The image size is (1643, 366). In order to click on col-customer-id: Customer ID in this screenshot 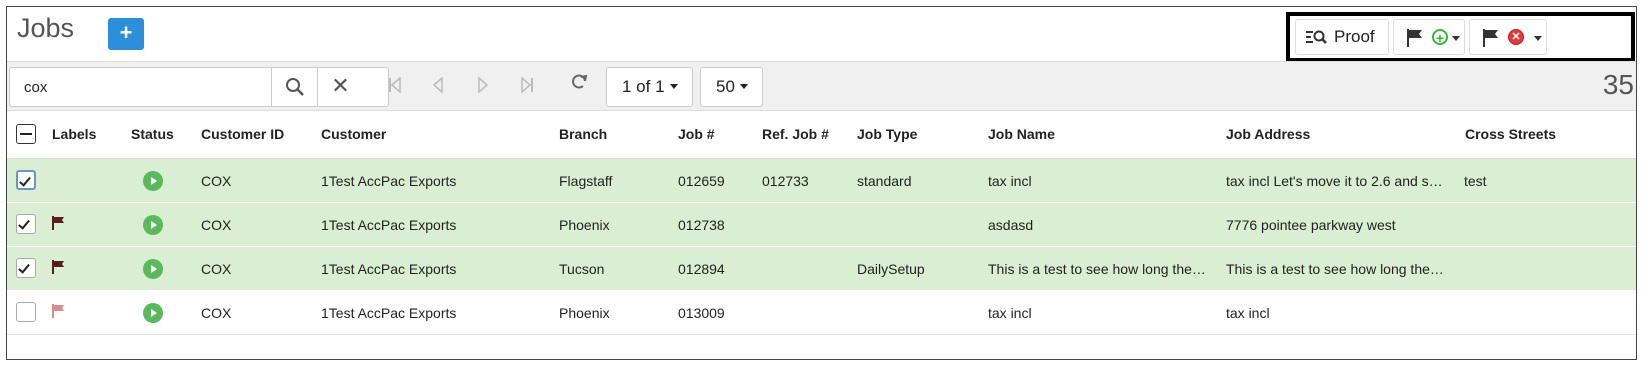, I will do `click(242, 134)`.